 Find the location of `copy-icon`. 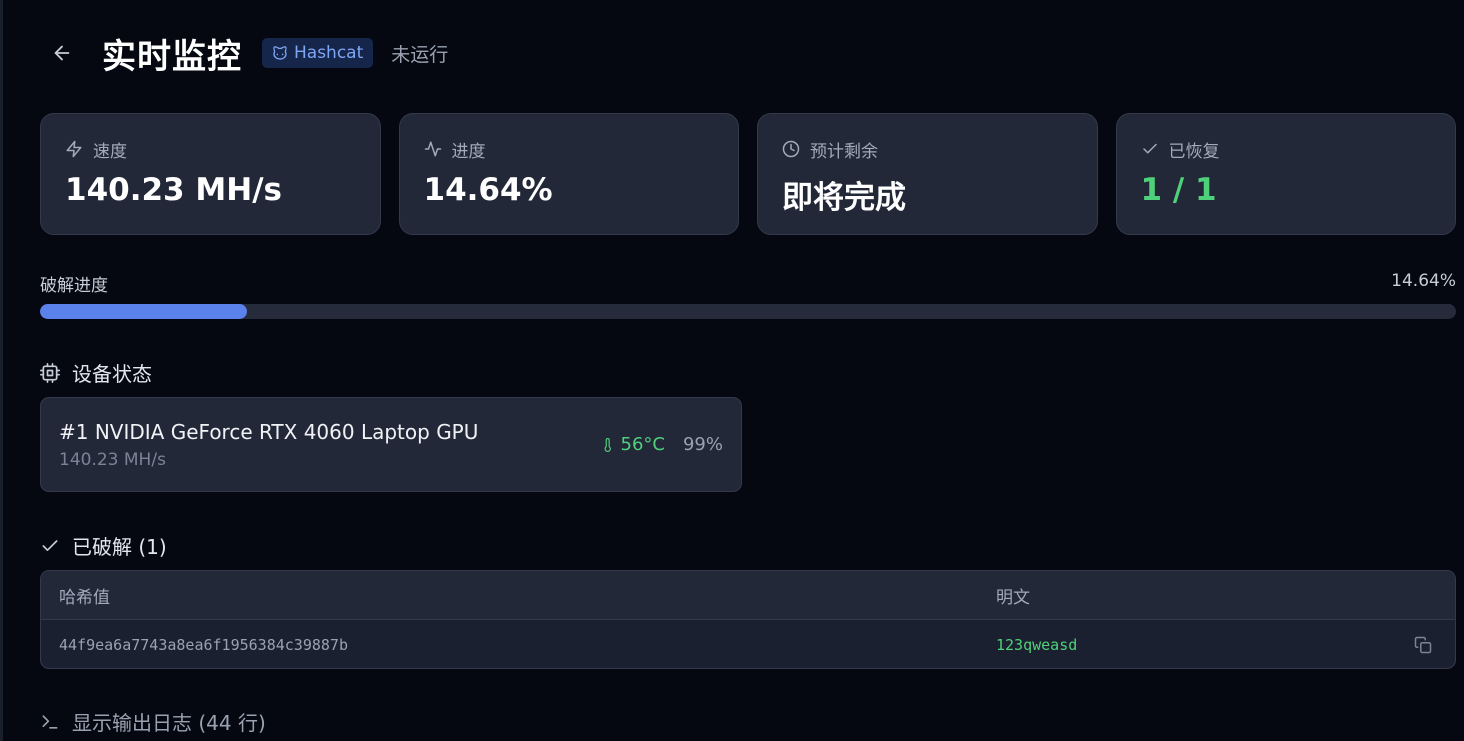

copy-icon is located at coordinates (1423, 644).